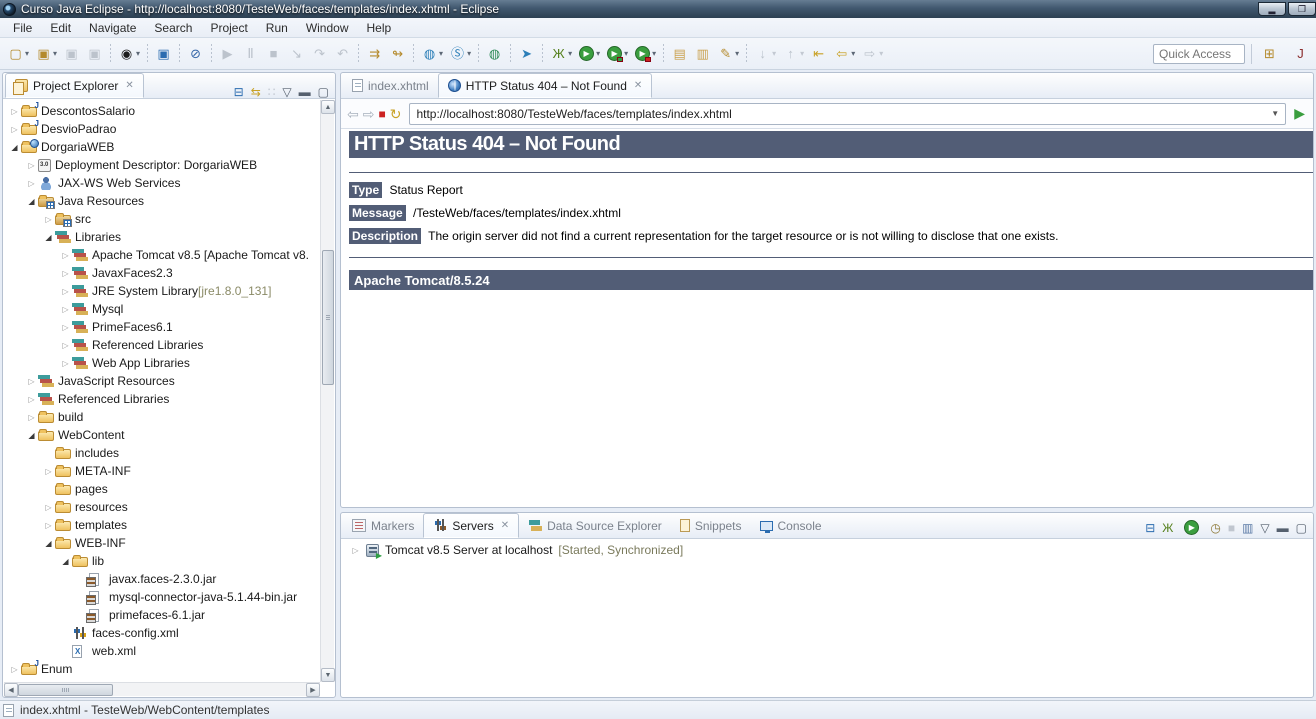 The image size is (1316, 719). I want to click on menu-project: Project, so click(228, 28).